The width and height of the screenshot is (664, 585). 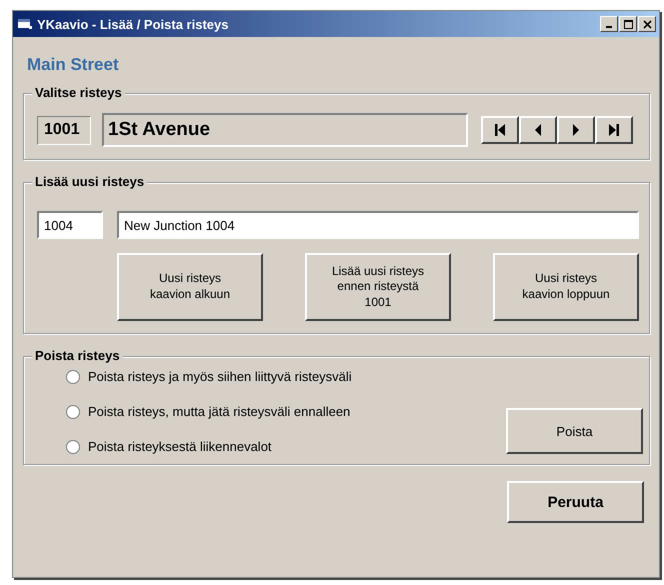 I want to click on close-icon, so click(x=647, y=24).